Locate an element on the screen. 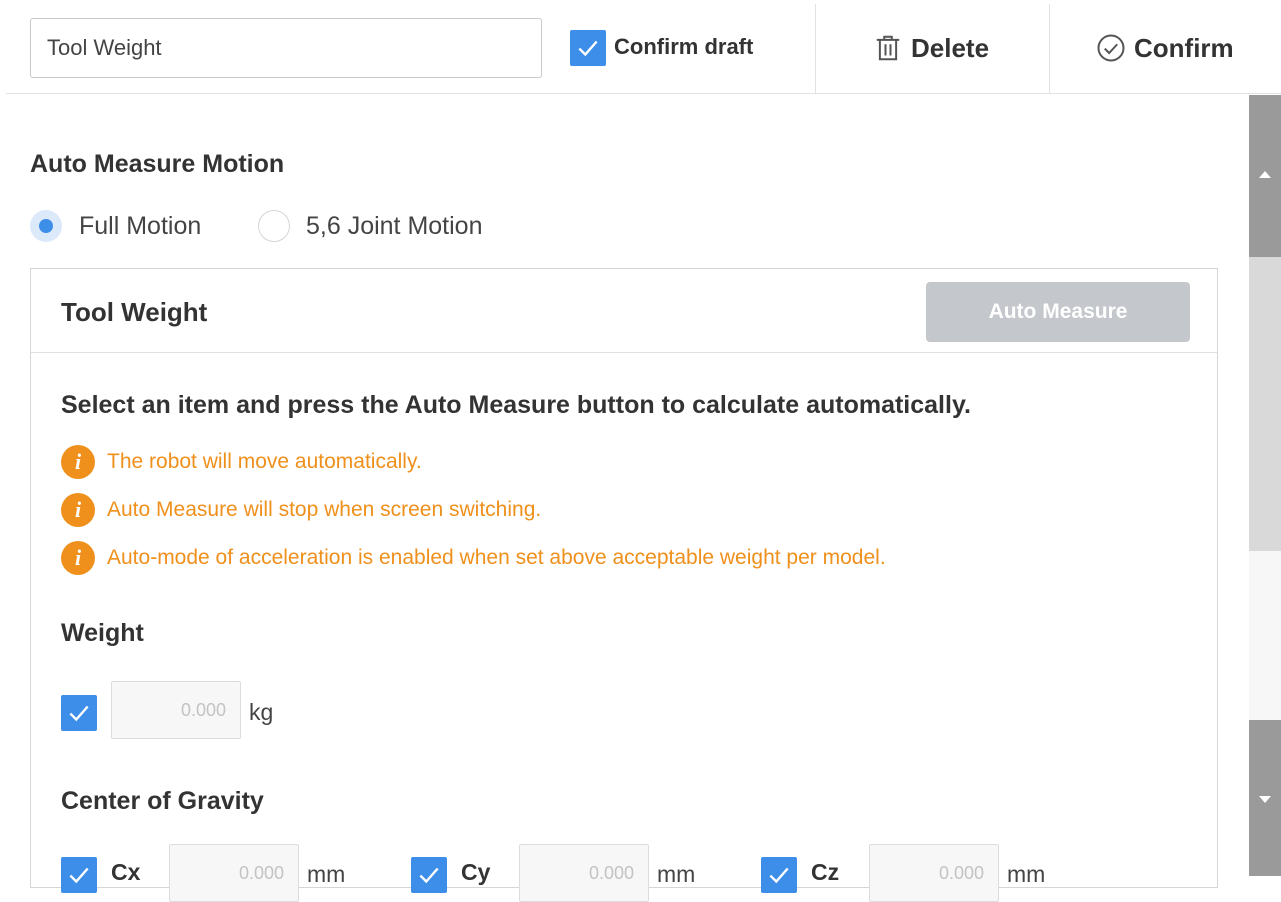  weight-checkbox is located at coordinates (79, 713).